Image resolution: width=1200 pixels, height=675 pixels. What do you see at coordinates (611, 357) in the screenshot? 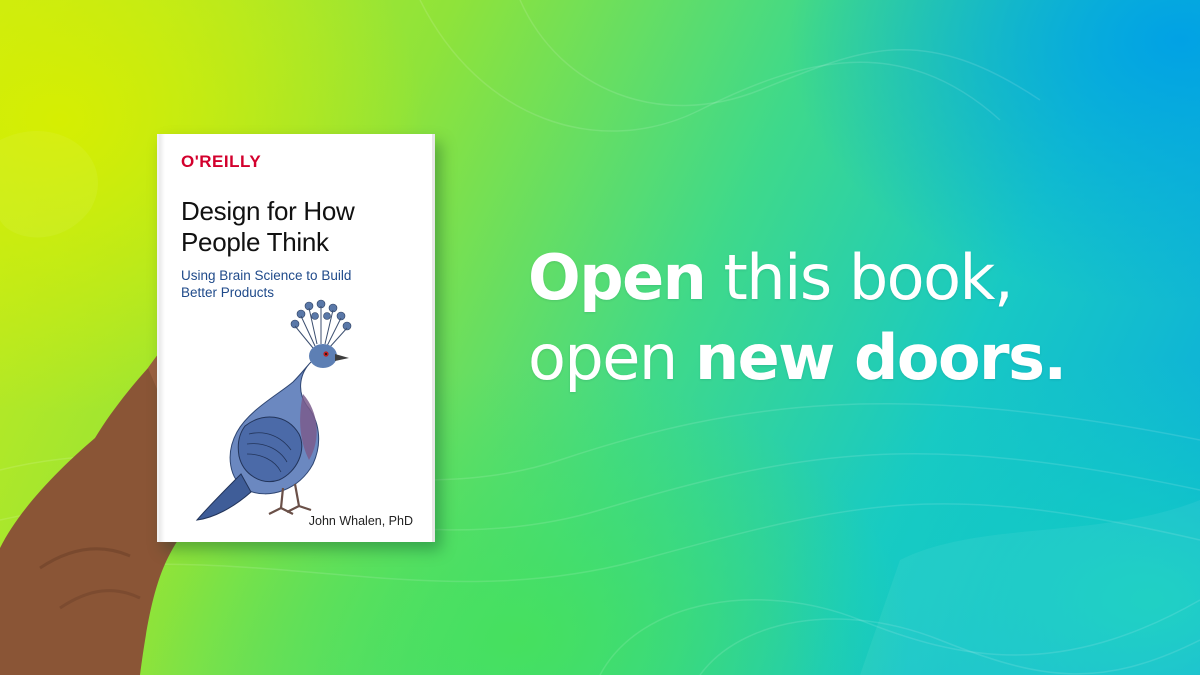
I see `tagline-open-light: open` at bounding box center [611, 357].